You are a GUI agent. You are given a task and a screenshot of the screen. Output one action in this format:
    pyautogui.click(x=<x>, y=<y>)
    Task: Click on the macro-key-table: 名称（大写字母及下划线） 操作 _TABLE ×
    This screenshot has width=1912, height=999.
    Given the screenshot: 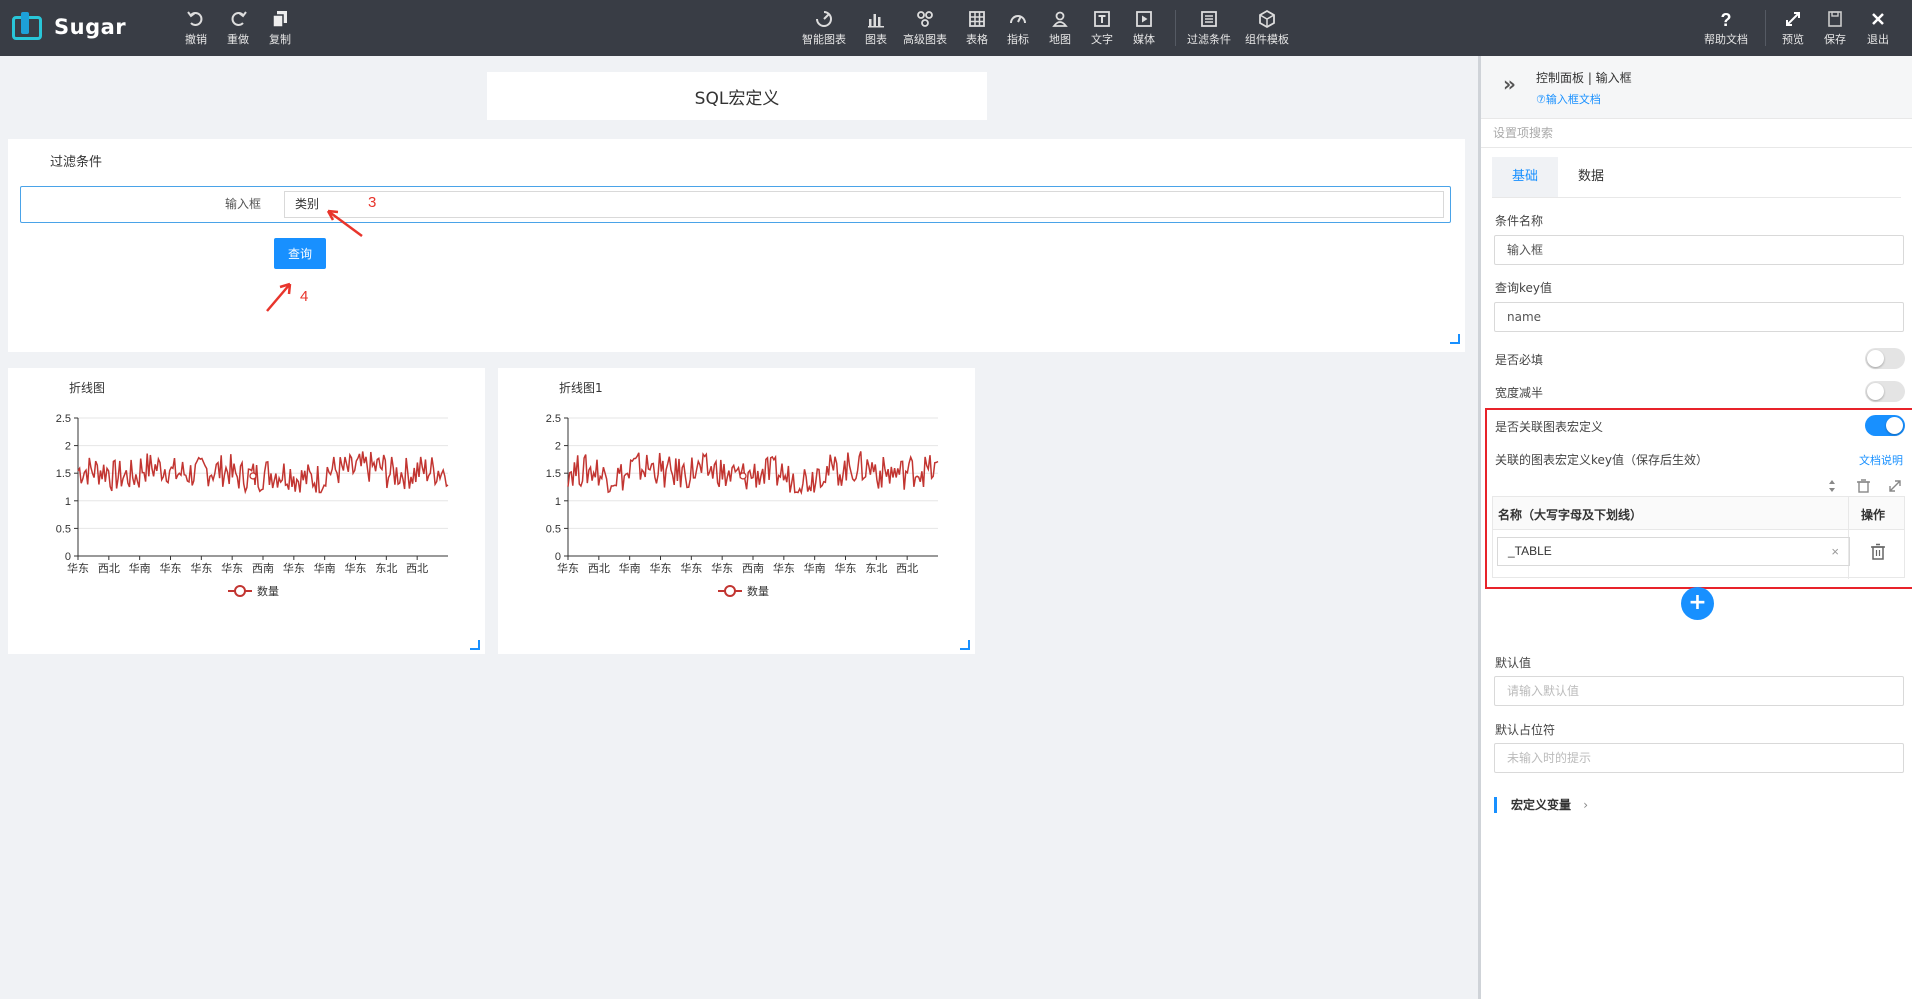 What is the action you would take?
    pyautogui.click(x=1698, y=537)
    